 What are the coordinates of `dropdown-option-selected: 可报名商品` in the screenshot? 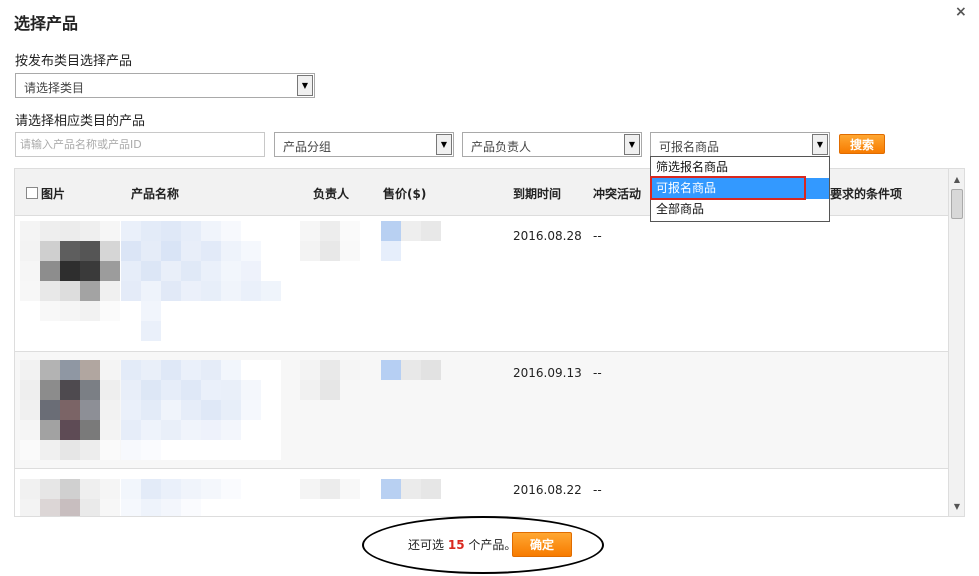 It's located at (740, 188).